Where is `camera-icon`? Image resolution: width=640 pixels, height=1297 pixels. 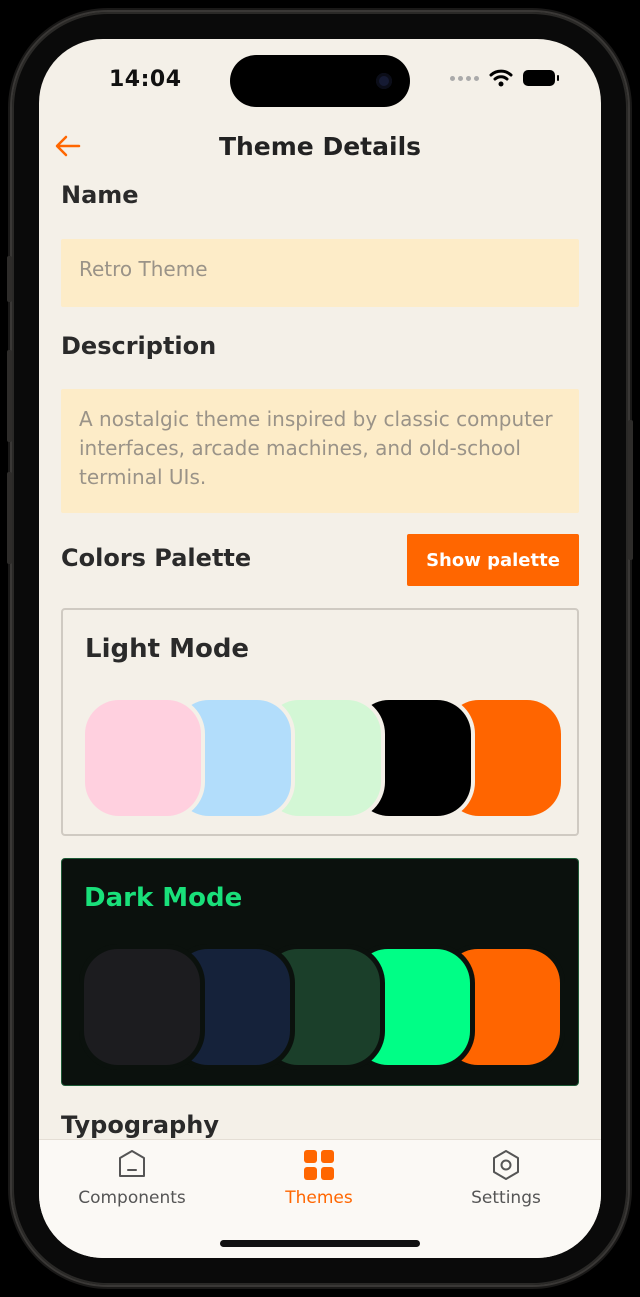 camera-icon is located at coordinates (384, 81).